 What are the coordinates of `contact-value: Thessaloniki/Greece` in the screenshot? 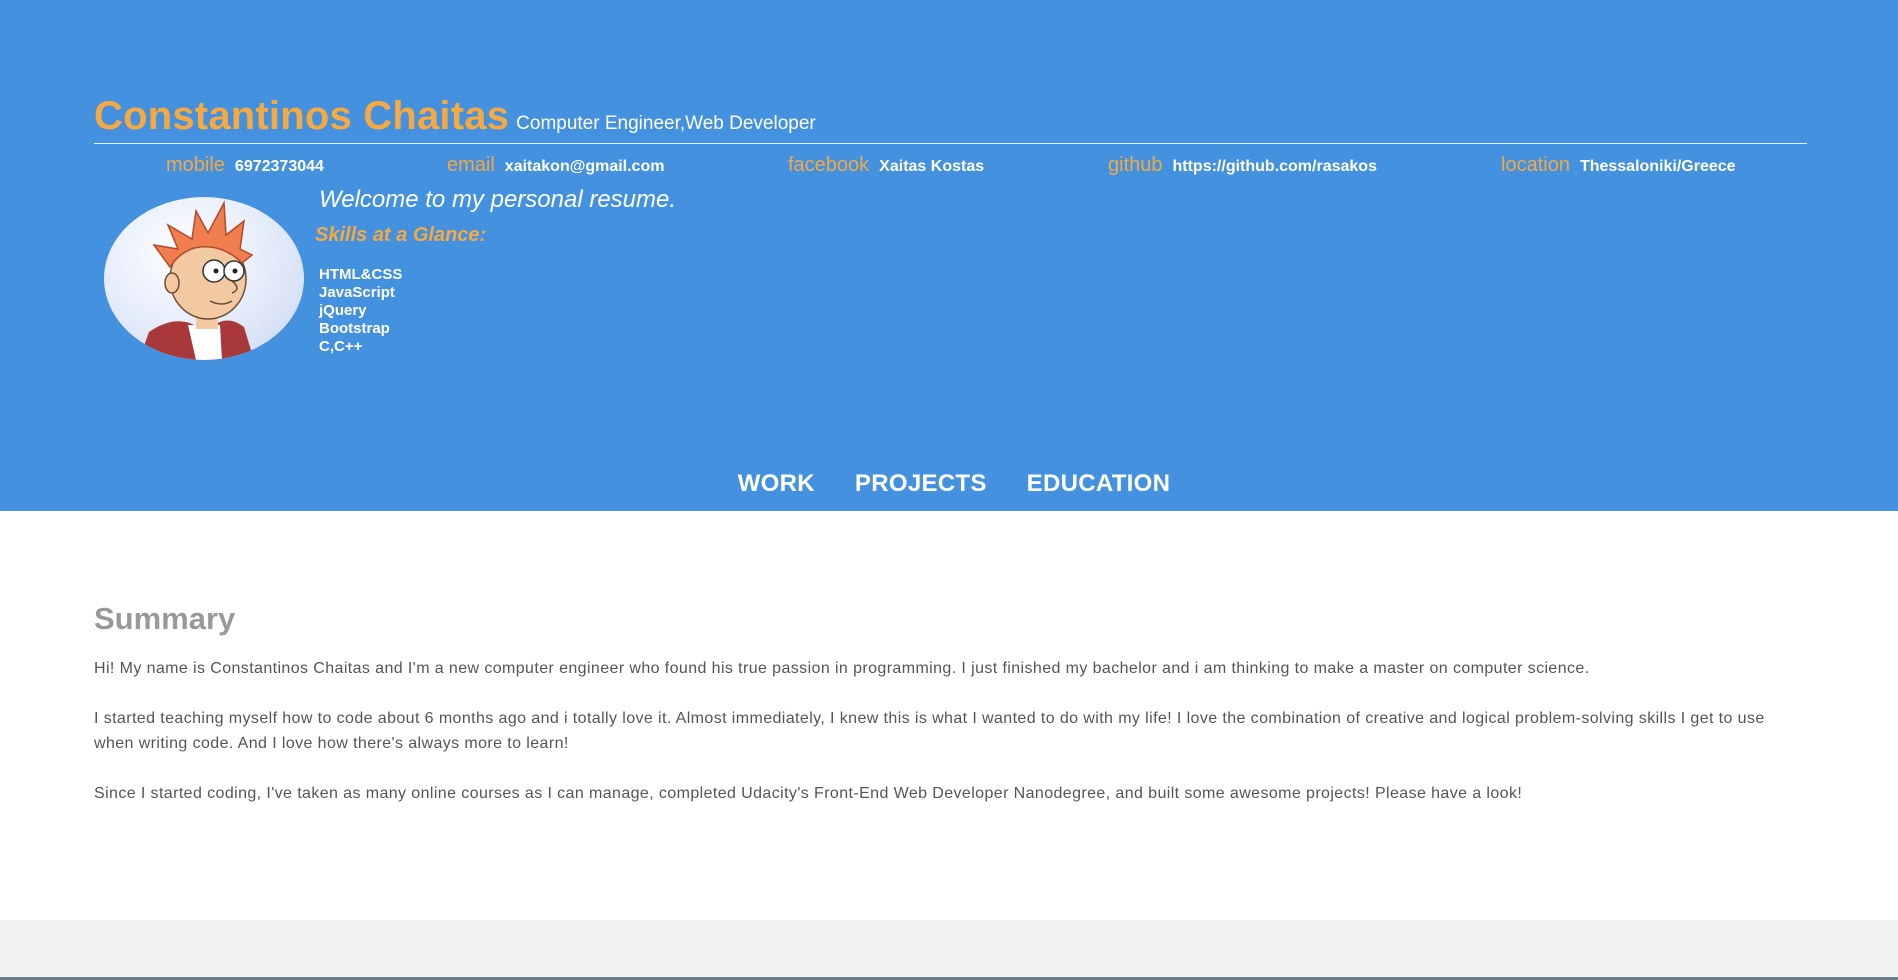 It's located at (1657, 166).